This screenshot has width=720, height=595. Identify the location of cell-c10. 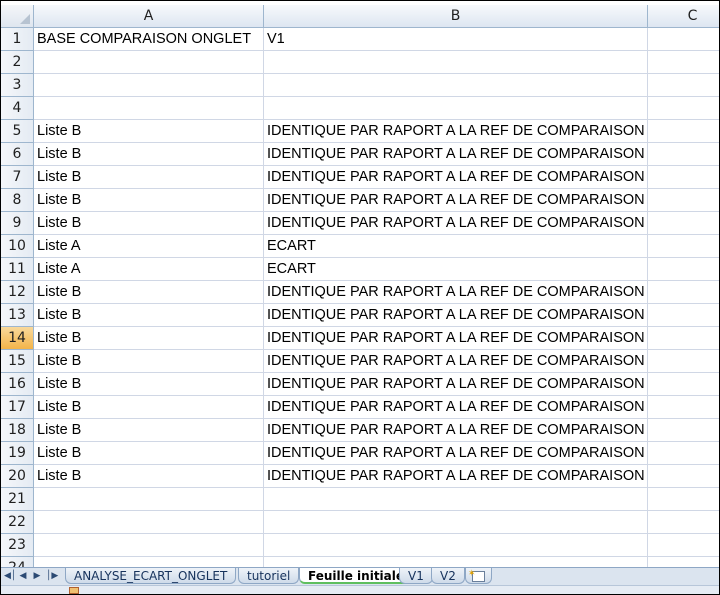
(683, 246).